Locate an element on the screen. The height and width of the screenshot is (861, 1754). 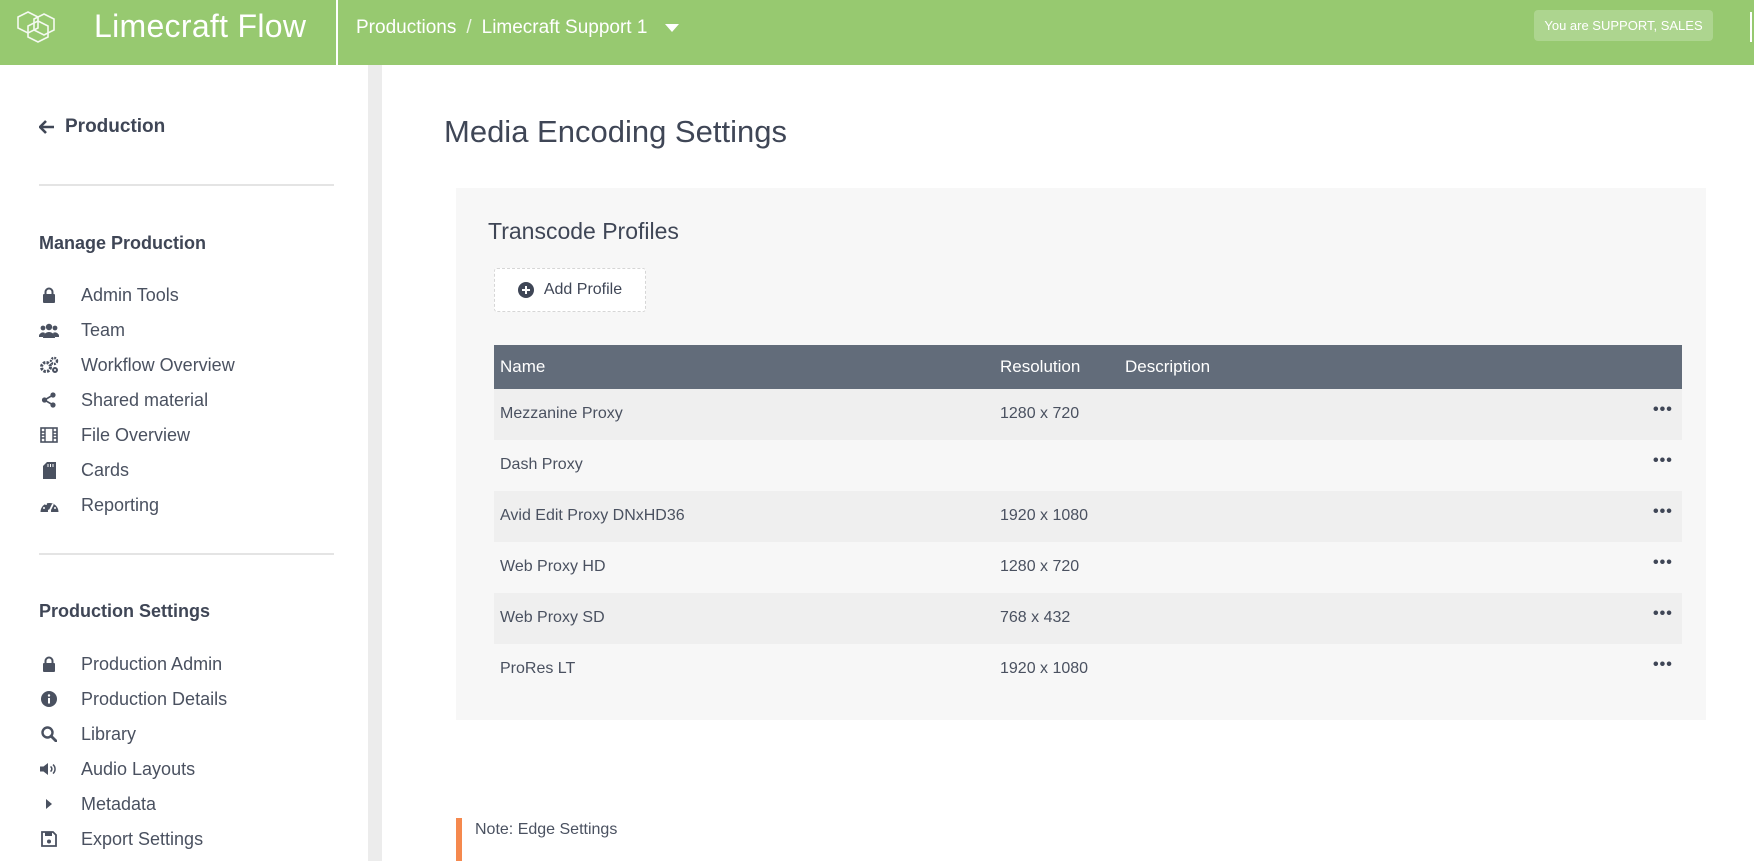
profile-name: Web Proxy SD is located at coordinates (552, 617).